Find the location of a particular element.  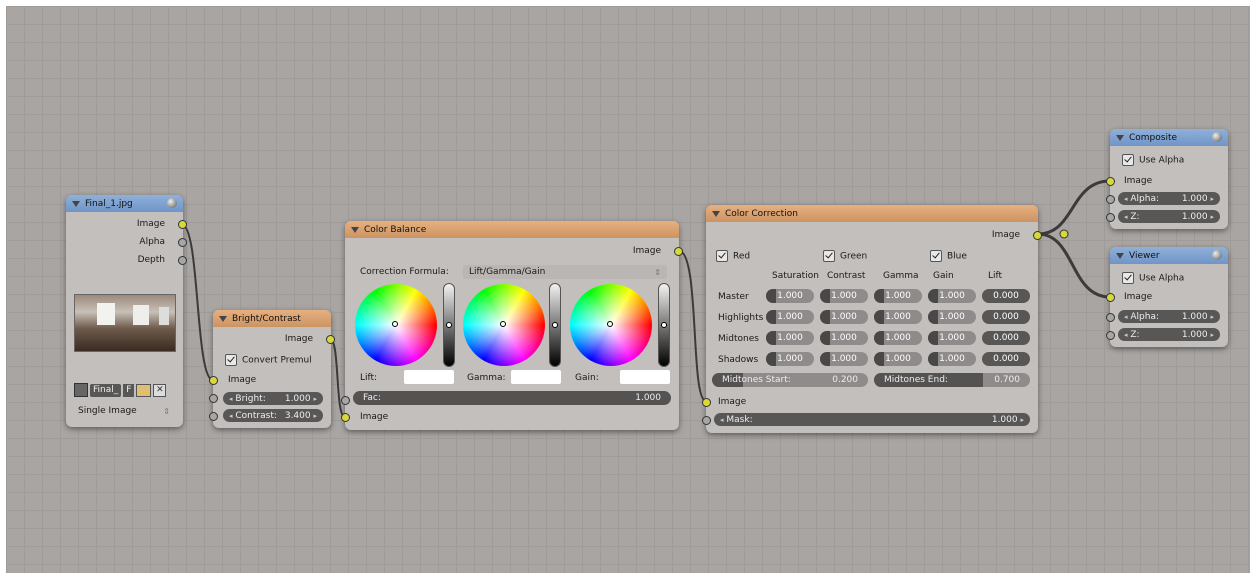

gain-color-wheel is located at coordinates (611, 325).